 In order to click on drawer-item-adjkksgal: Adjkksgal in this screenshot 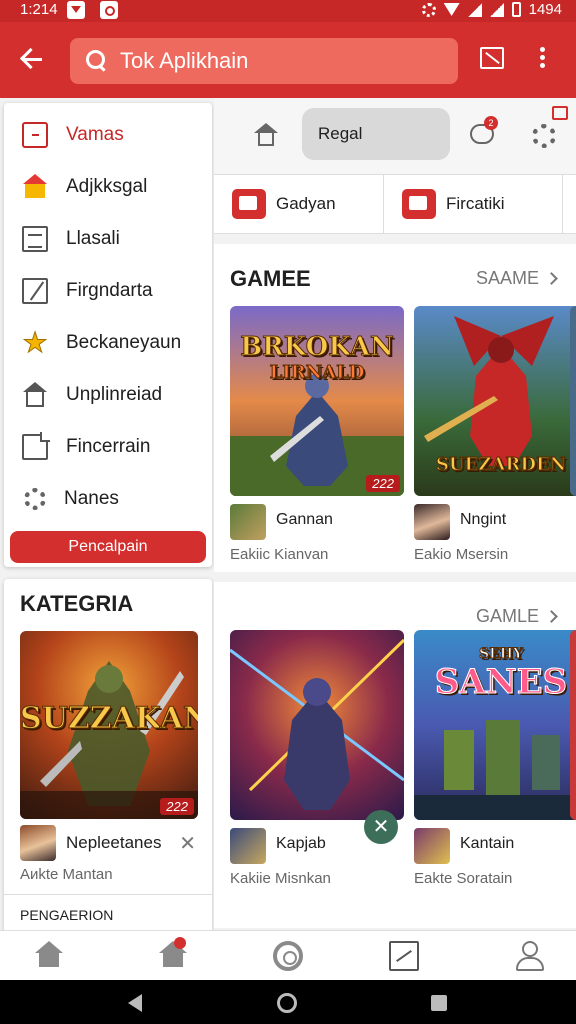, I will do `click(108, 187)`.